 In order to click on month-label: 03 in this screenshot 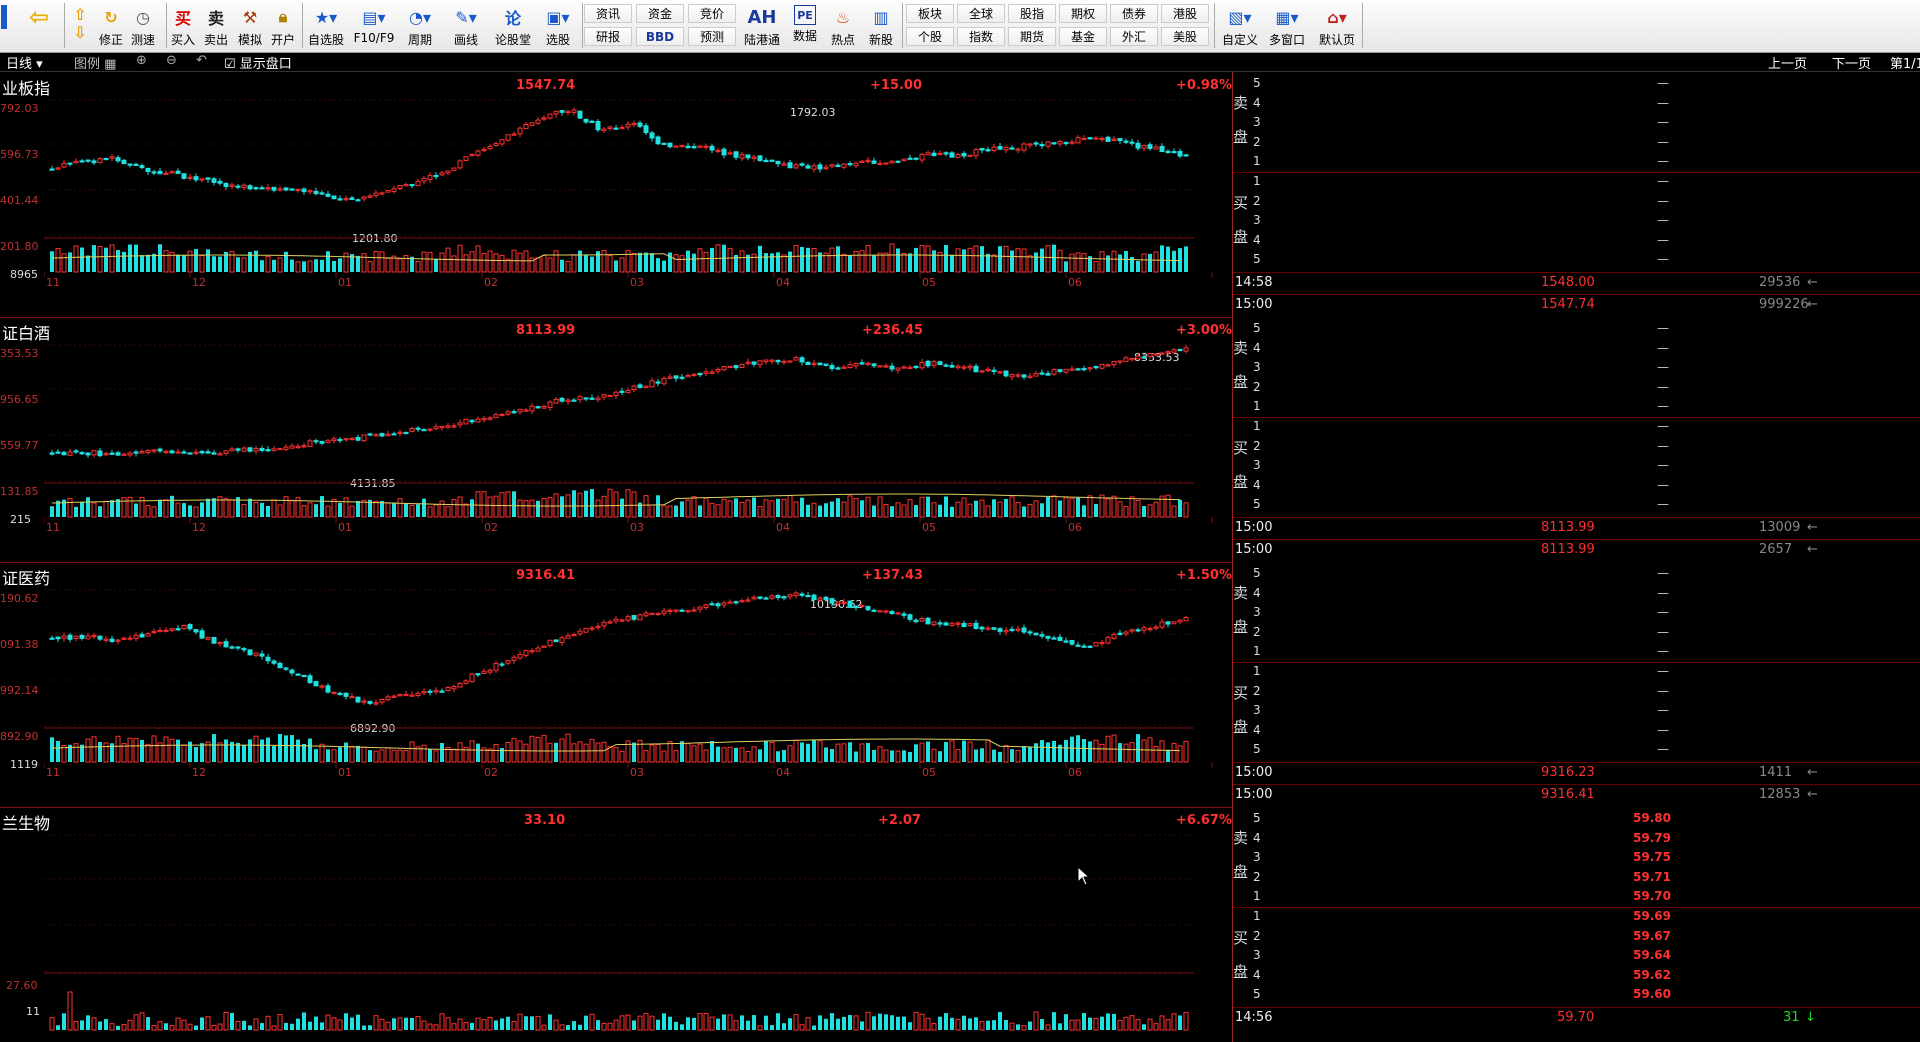, I will do `click(637, 527)`.